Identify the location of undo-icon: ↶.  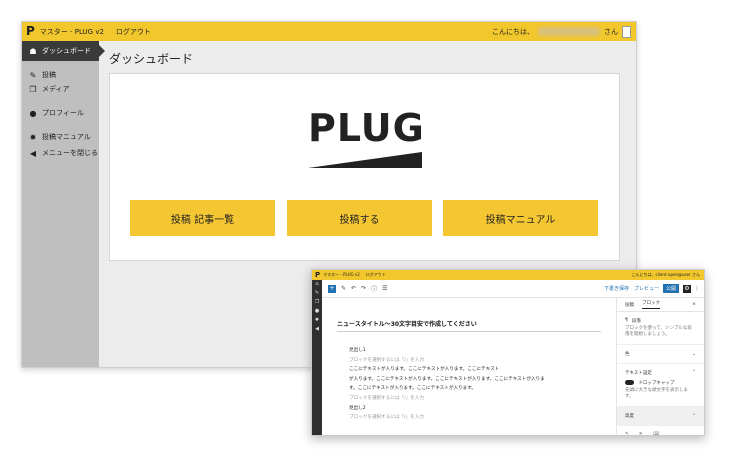
(353, 288).